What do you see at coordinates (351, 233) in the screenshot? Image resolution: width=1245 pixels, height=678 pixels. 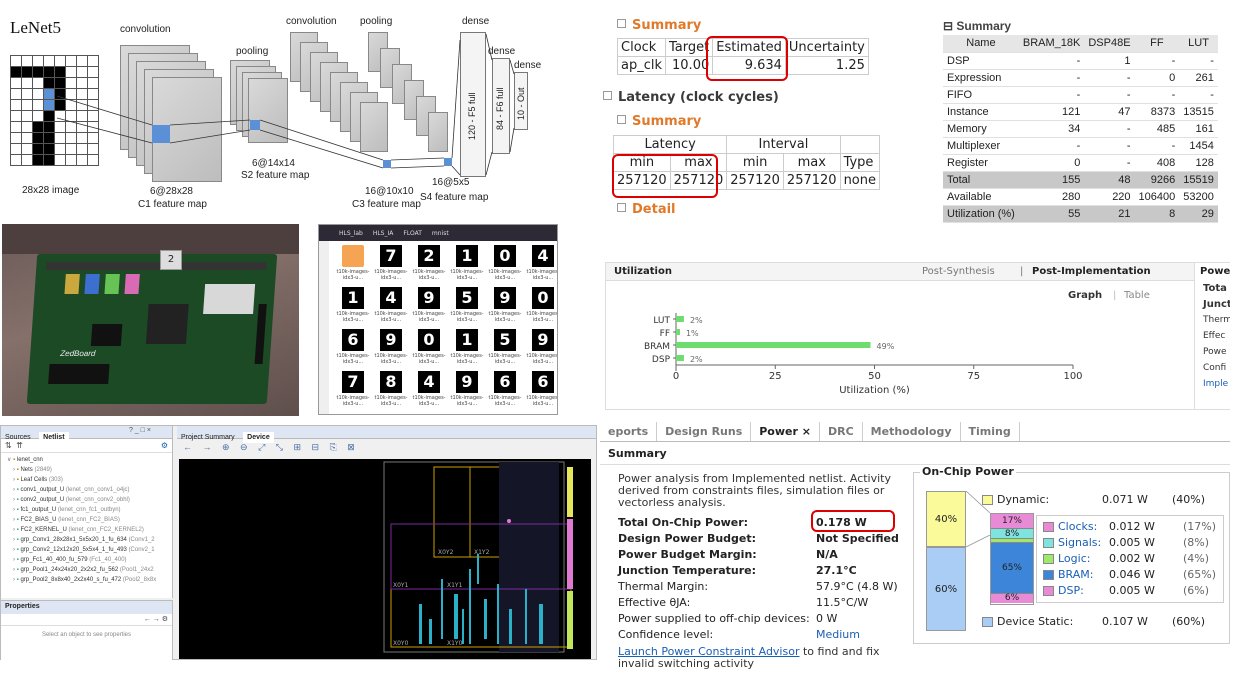 I see `tab-hls-lab: HLS_lab` at bounding box center [351, 233].